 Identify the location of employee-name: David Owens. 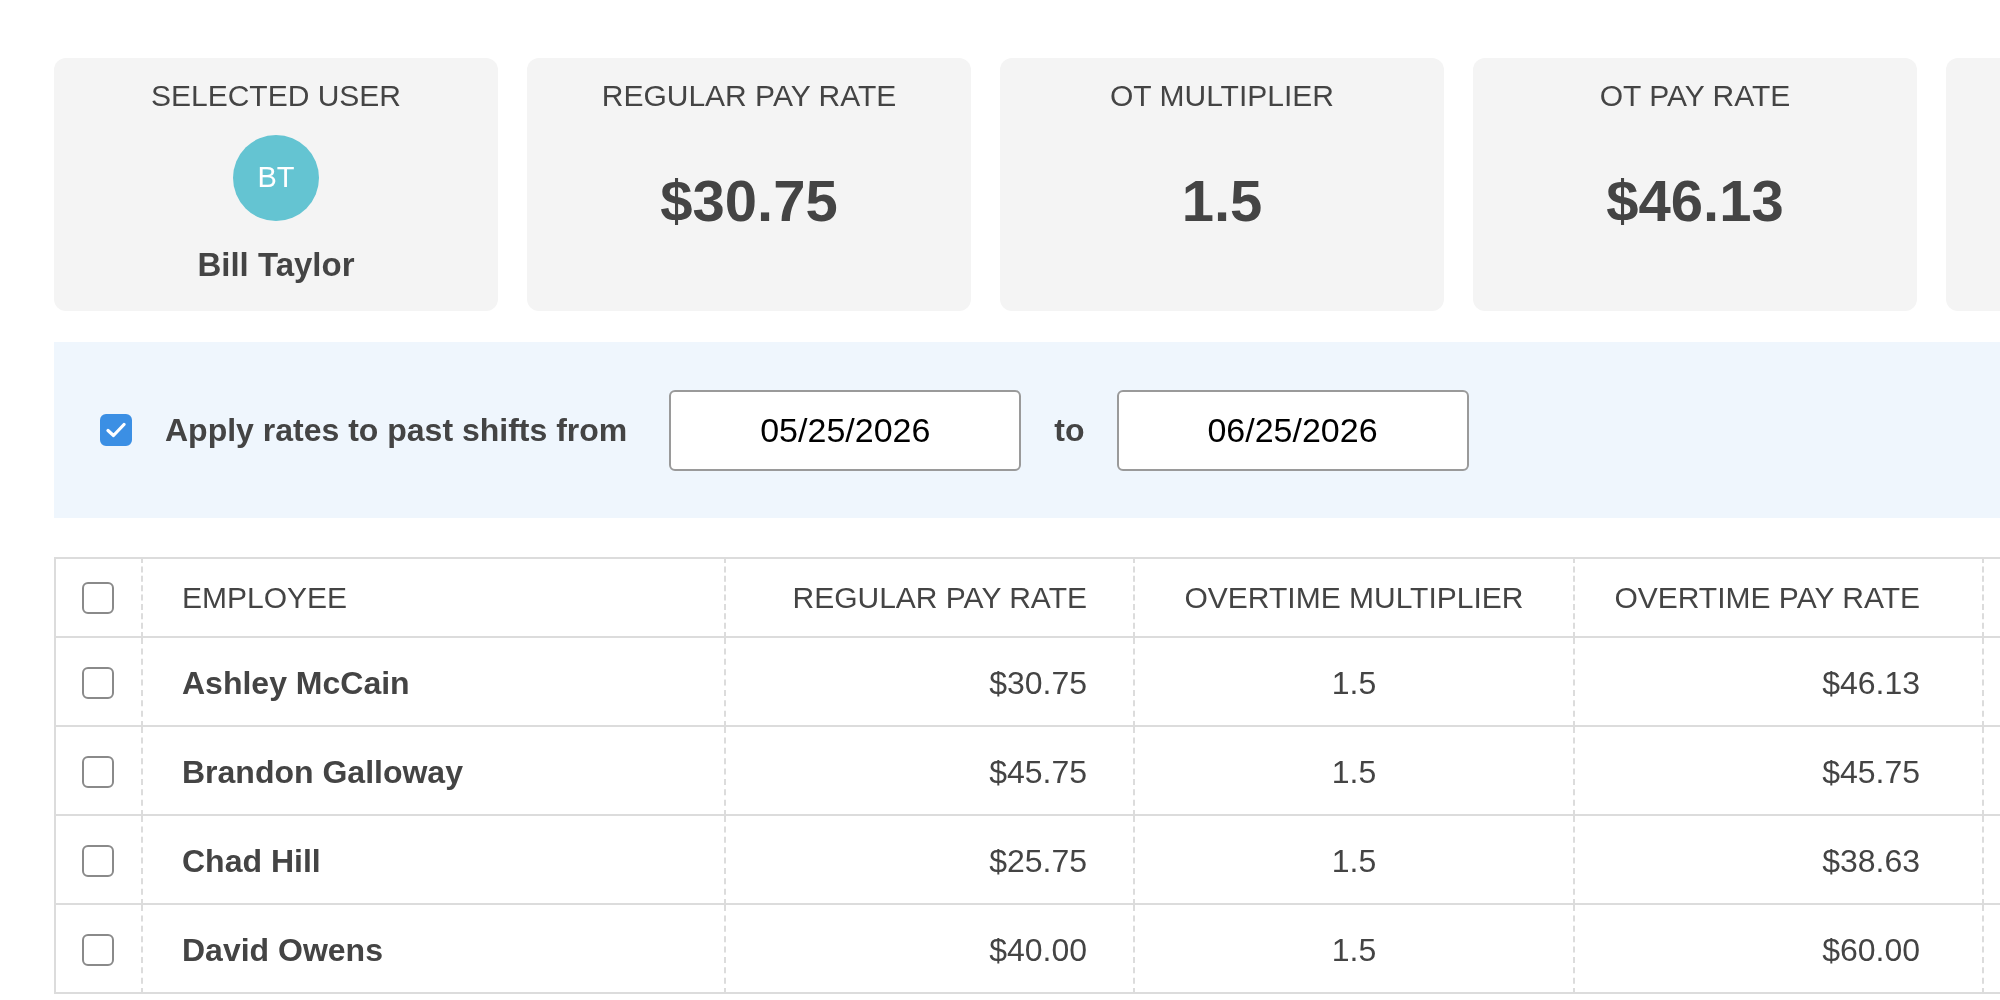
(432, 949).